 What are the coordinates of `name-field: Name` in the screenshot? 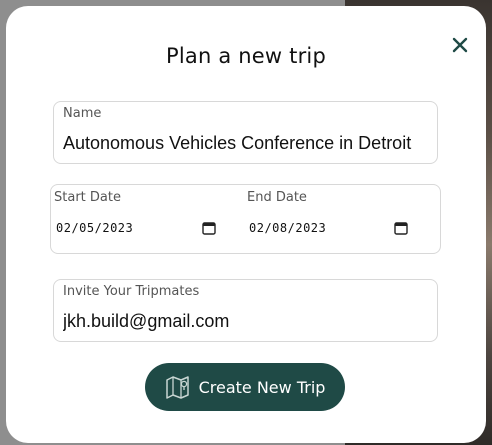 It's located at (245, 132).